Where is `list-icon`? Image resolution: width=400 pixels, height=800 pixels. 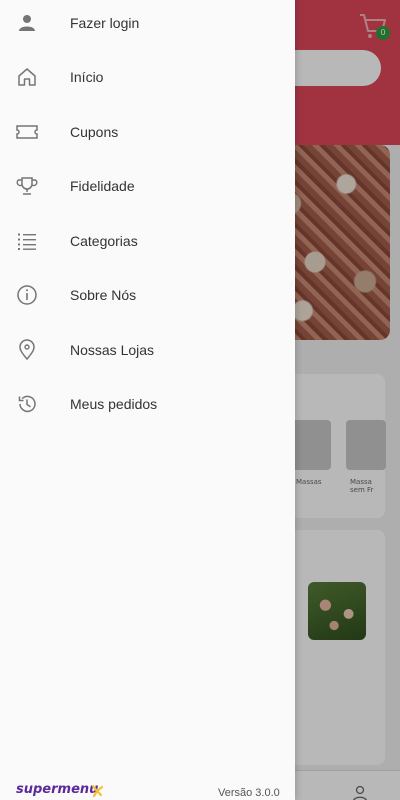
list-icon is located at coordinates (27, 241).